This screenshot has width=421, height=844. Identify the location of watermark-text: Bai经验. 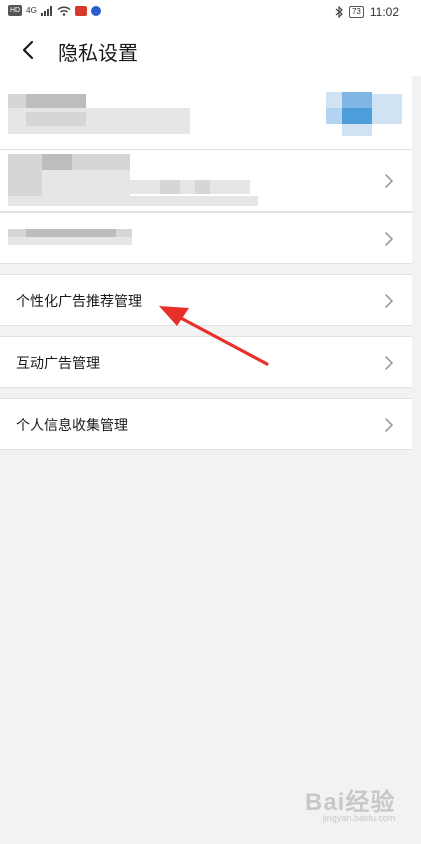
(350, 802).